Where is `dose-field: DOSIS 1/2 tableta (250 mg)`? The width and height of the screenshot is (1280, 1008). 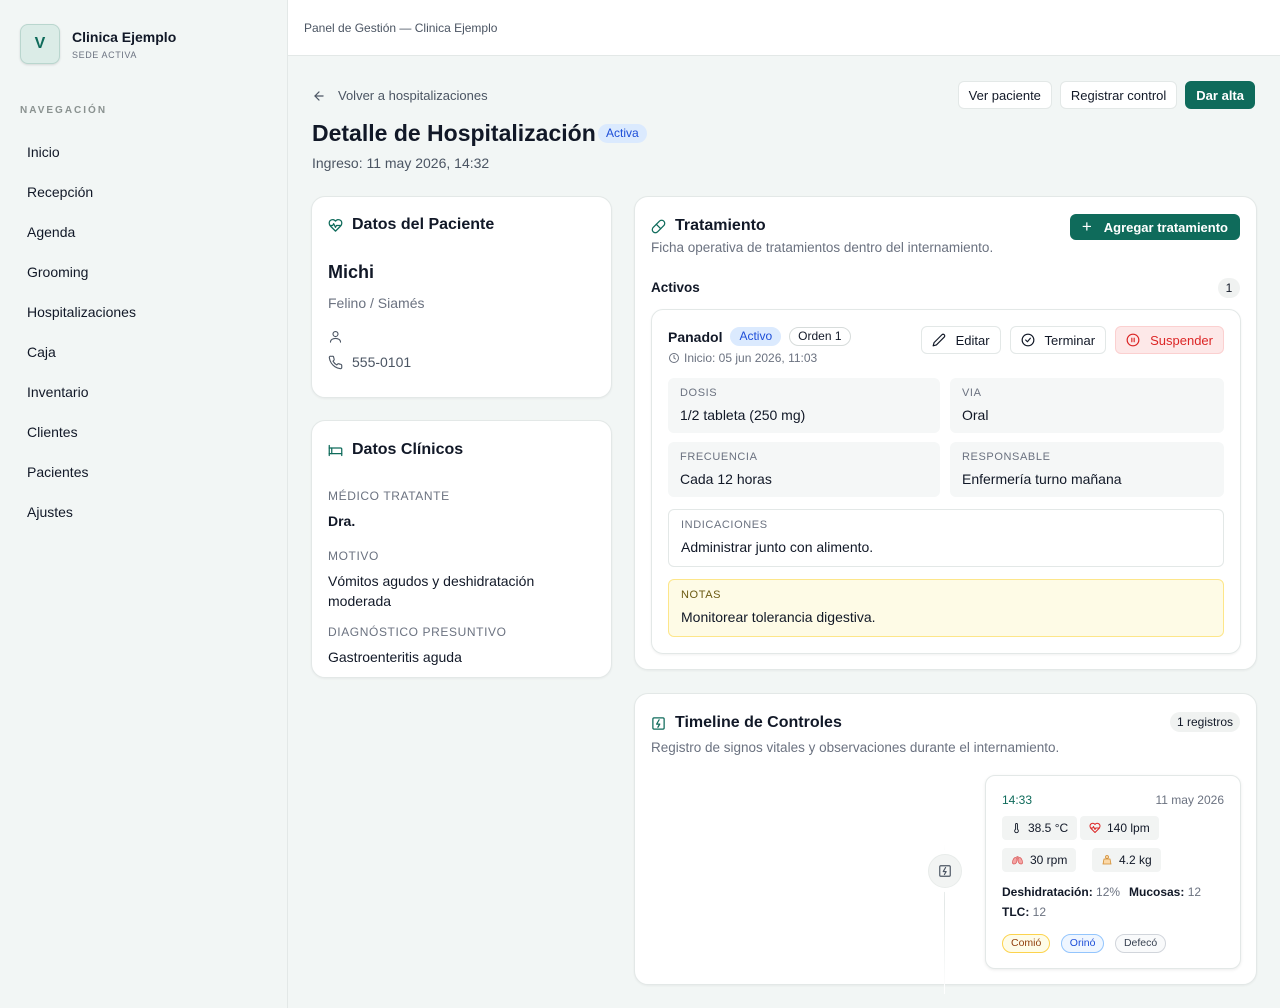 dose-field: DOSIS 1/2 tableta (250 mg) is located at coordinates (804, 405).